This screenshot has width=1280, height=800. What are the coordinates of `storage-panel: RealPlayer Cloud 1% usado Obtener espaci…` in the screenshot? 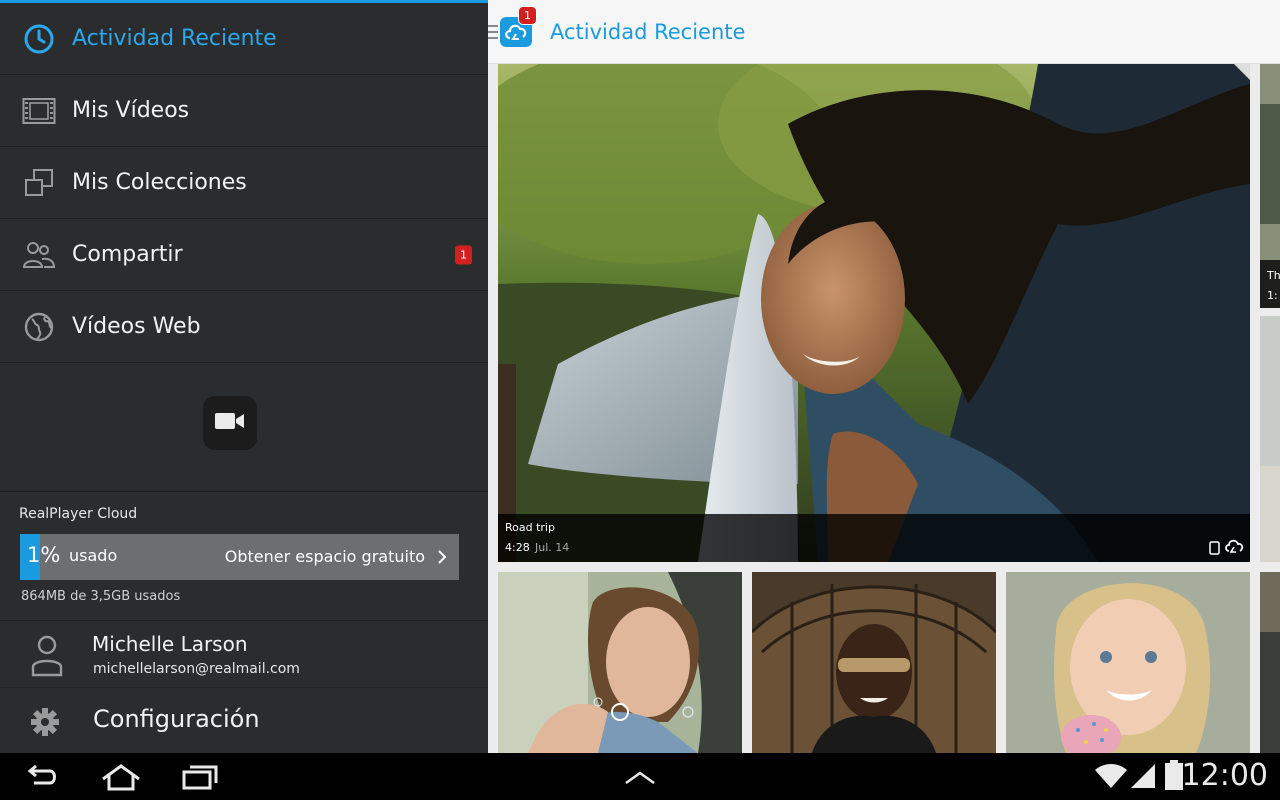 It's located at (244, 556).